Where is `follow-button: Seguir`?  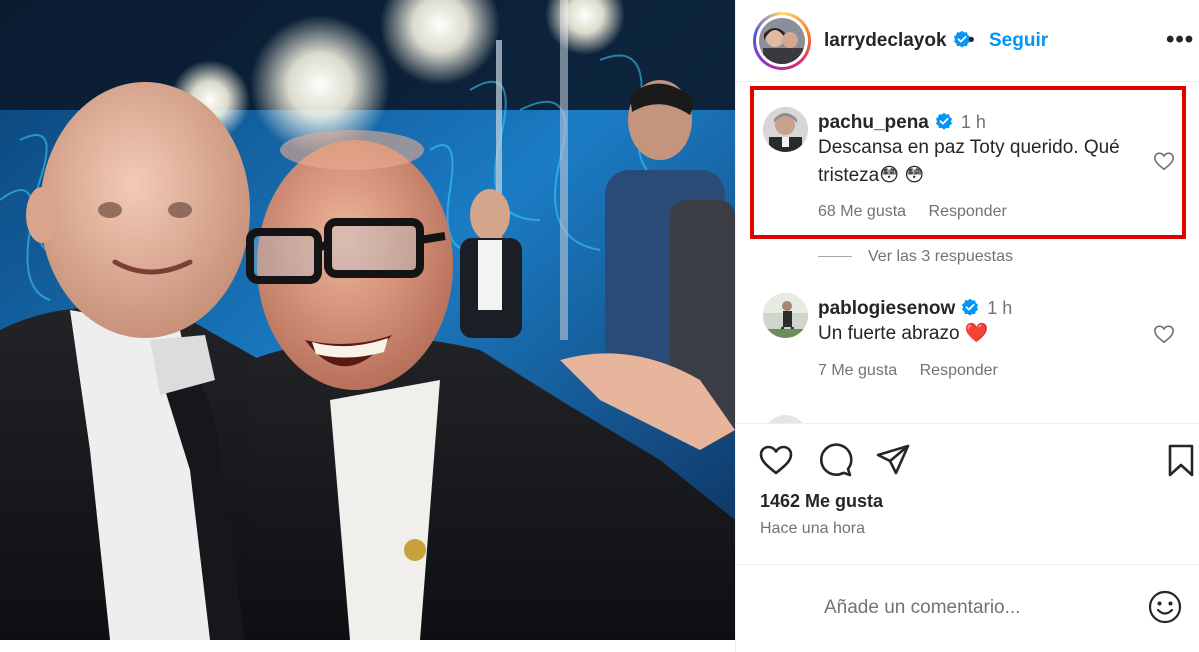 follow-button: Seguir is located at coordinates (1018, 41).